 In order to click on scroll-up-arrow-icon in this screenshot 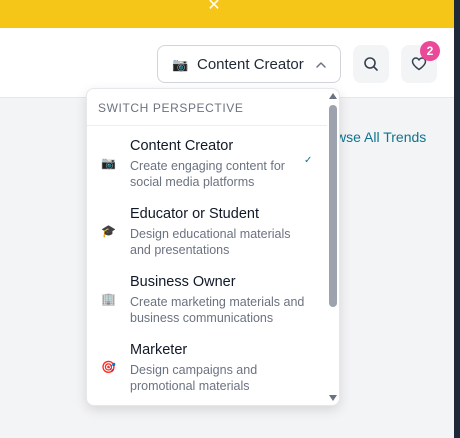, I will do `click(333, 96)`.